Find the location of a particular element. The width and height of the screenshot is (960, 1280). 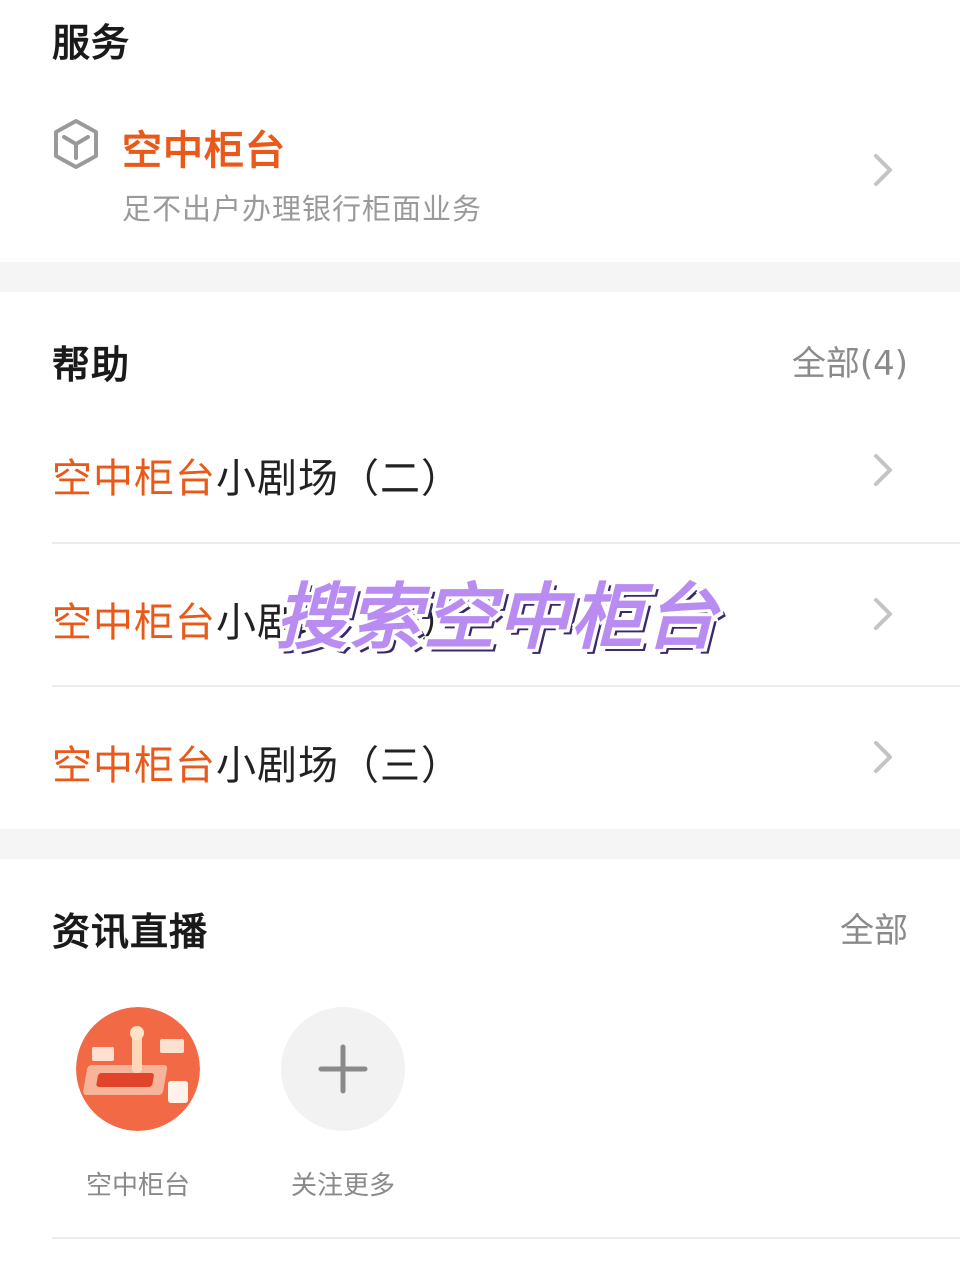

news-channel-label: 关注更多 is located at coordinates (342, 1186).